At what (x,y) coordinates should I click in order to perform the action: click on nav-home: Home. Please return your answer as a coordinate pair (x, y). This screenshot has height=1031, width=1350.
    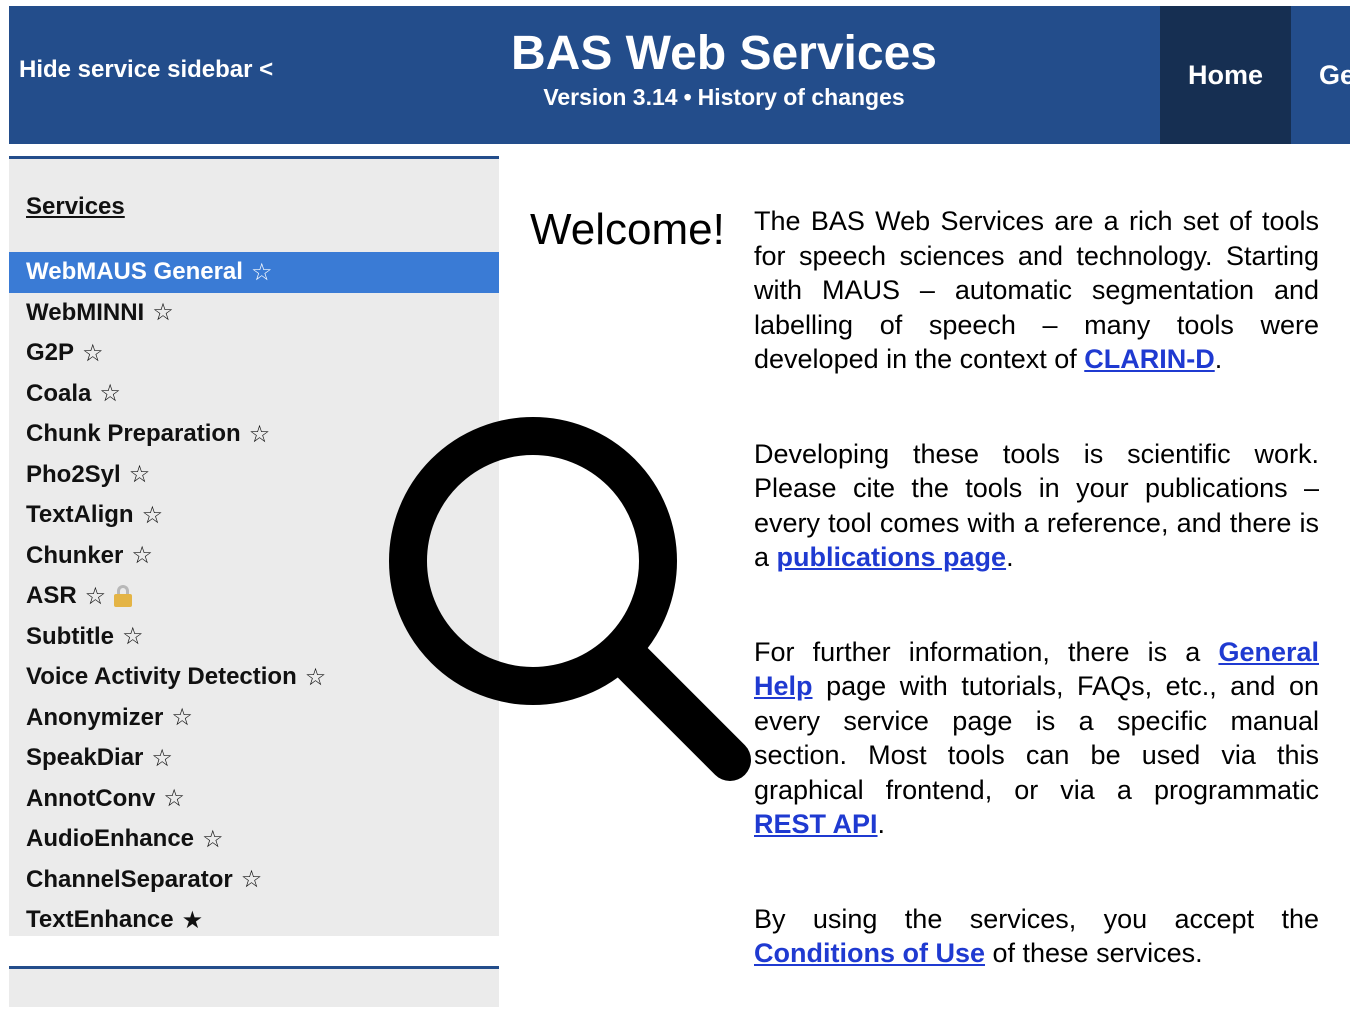
    Looking at the image, I should click on (1225, 75).